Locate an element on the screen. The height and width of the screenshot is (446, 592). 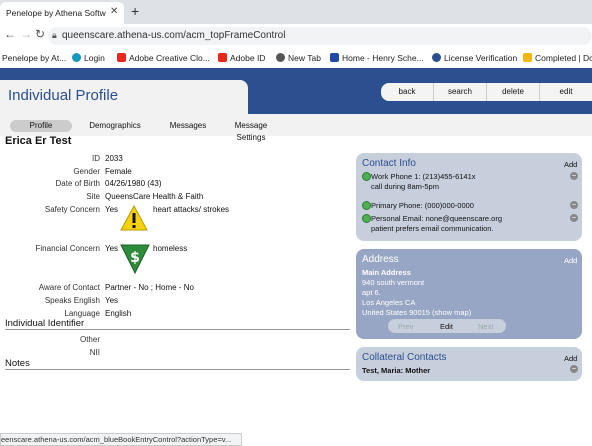
address-line: Los Angeles CA is located at coordinates (389, 302).